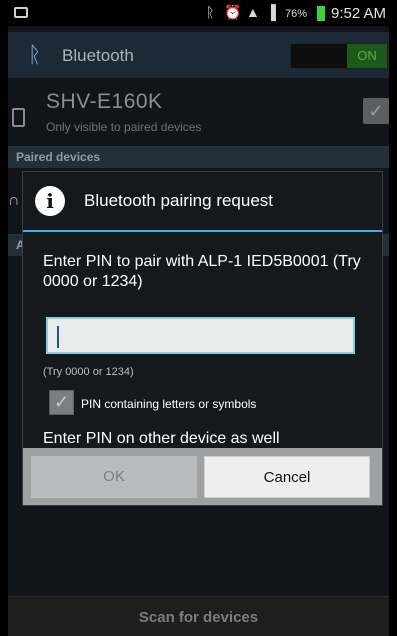  What do you see at coordinates (104, 101) in the screenshot?
I see `device-name: SHV-E160K` at bounding box center [104, 101].